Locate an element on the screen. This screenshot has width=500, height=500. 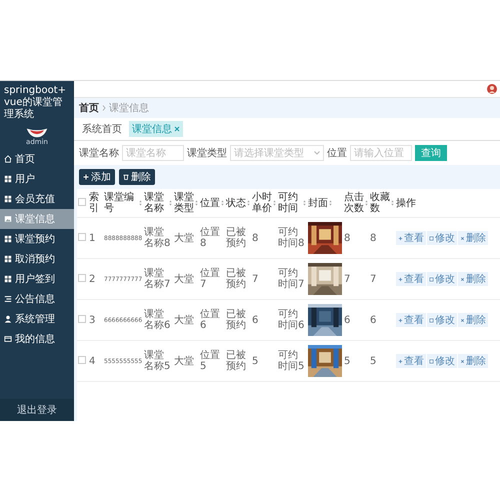
table-cell: 位置7 is located at coordinates (210, 279).